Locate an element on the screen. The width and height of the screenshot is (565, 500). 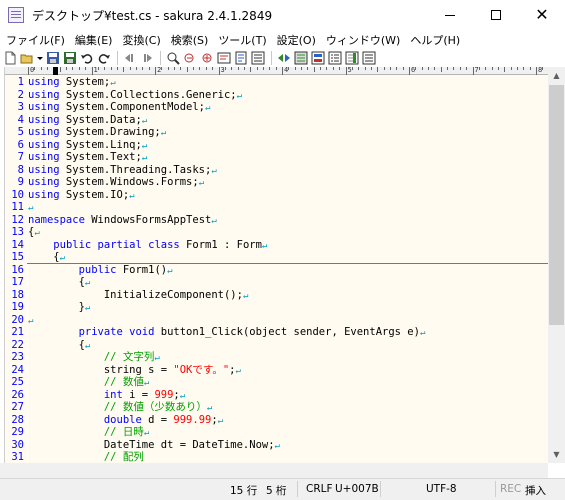
code-line: 2 using System.Collections.Generic;↵ is located at coordinates (276, 95).